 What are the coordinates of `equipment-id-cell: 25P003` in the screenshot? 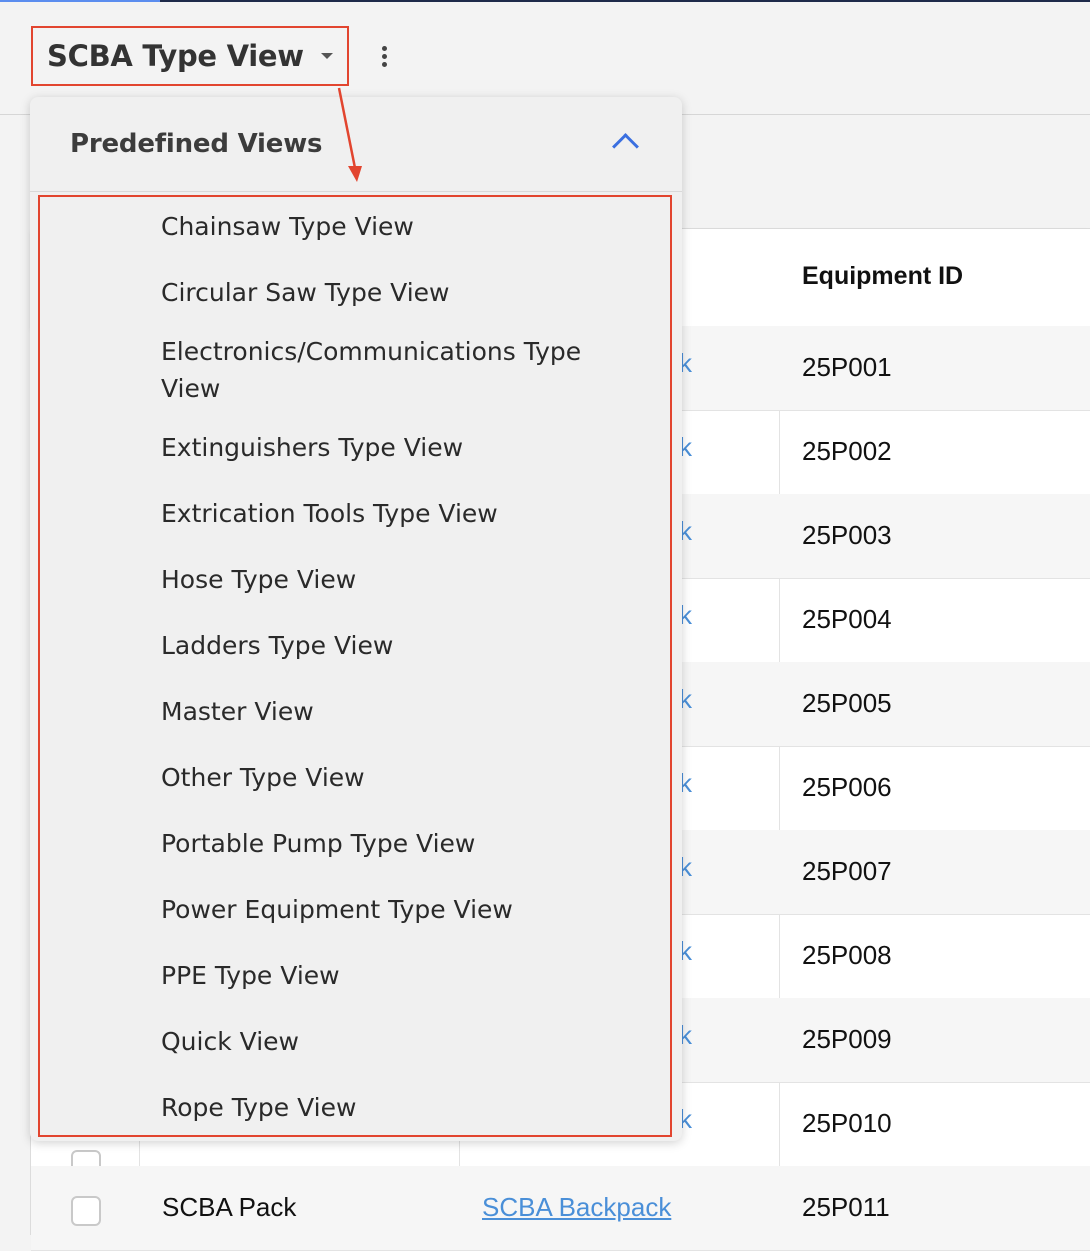 It's located at (847, 535).